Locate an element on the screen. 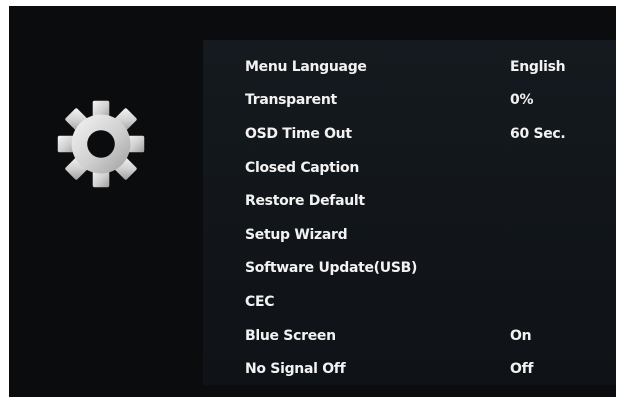 This screenshot has height=404, width=626. menu-item-value: English is located at coordinates (538, 66).